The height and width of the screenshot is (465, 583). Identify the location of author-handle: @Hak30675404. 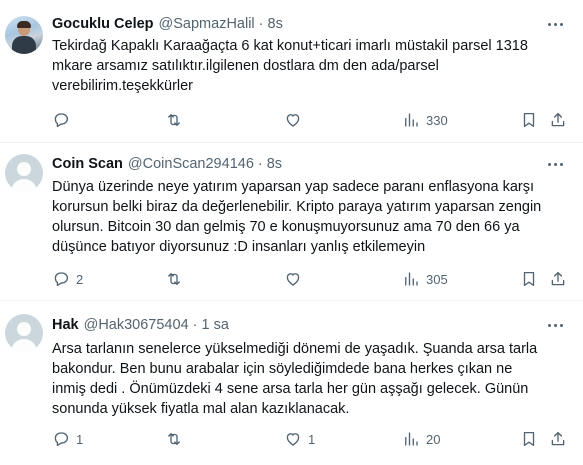
(136, 325).